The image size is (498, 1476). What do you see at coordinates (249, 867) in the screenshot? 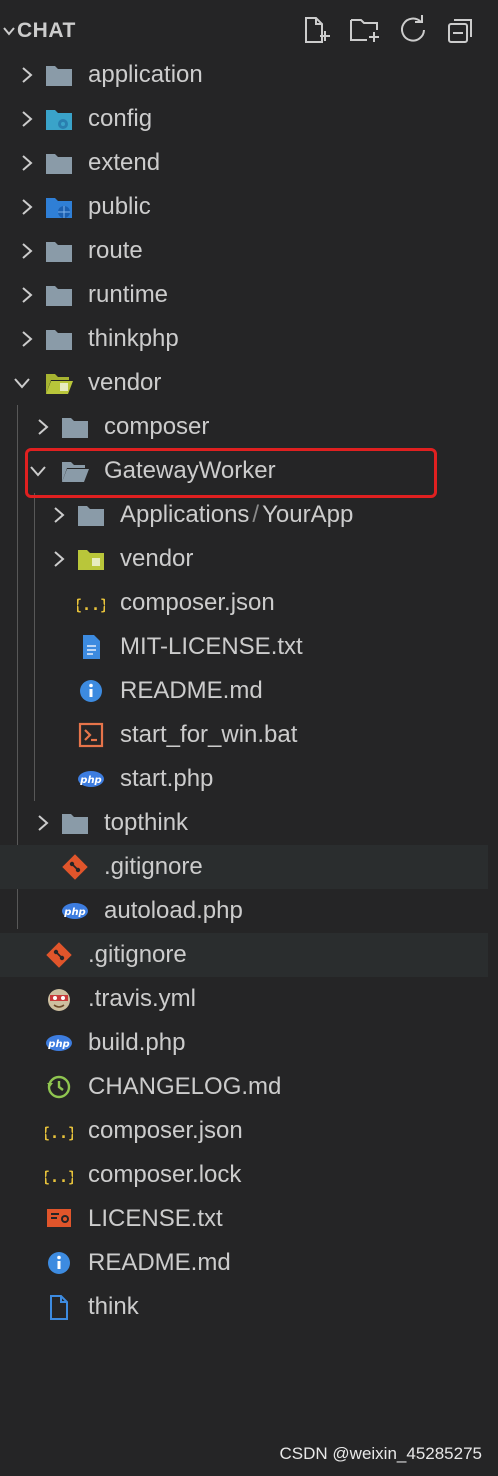
I see `tree-item-vendor-gitignore: .gitignore` at bounding box center [249, 867].